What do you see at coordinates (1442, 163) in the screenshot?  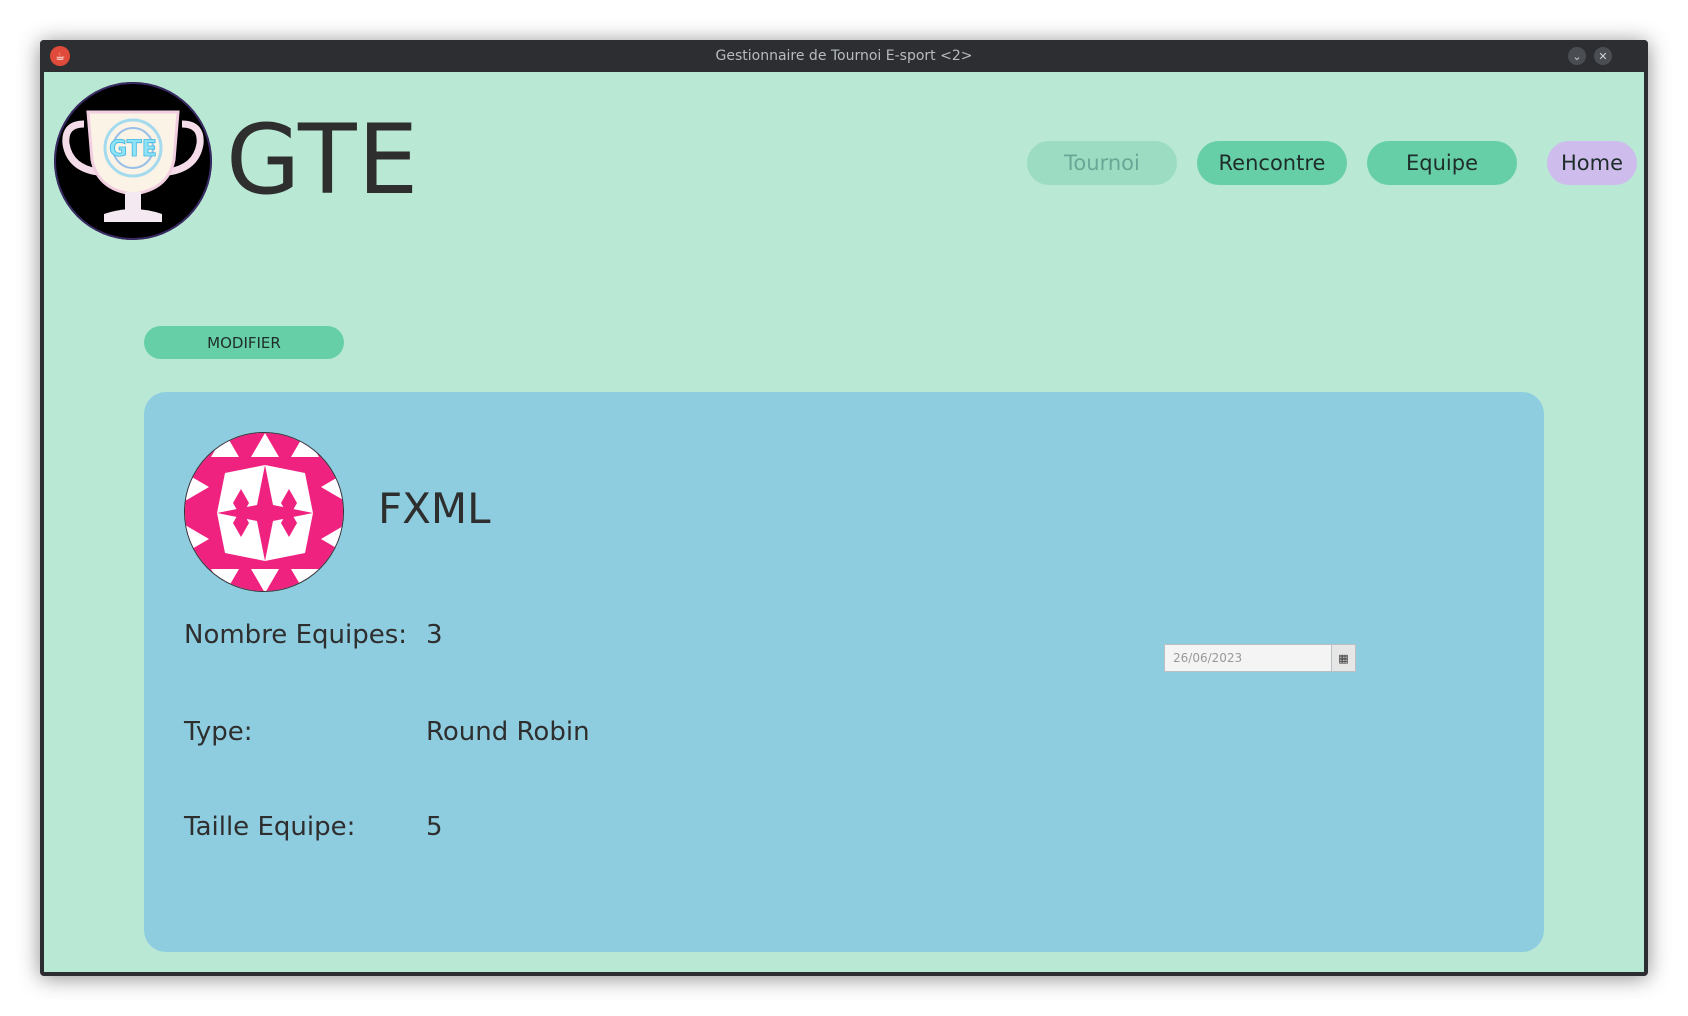 I see `nav-equipe-button: Equipe` at bounding box center [1442, 163].